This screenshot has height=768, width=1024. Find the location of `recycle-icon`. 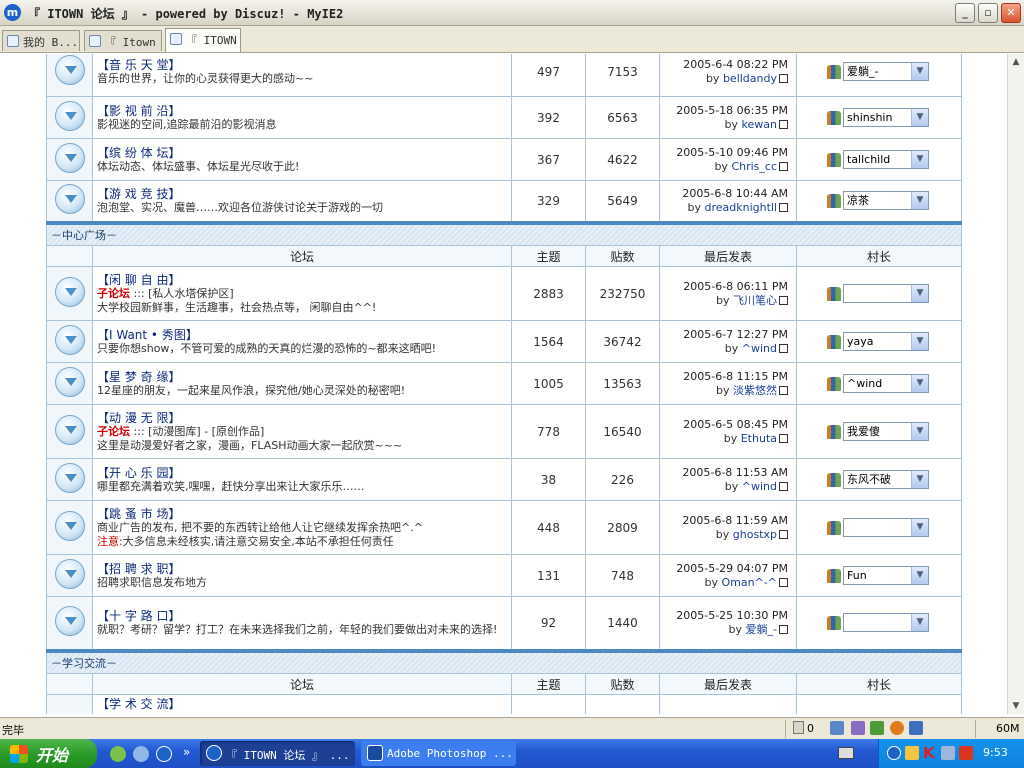

recycle-icon is located at coordinates (118, 754).